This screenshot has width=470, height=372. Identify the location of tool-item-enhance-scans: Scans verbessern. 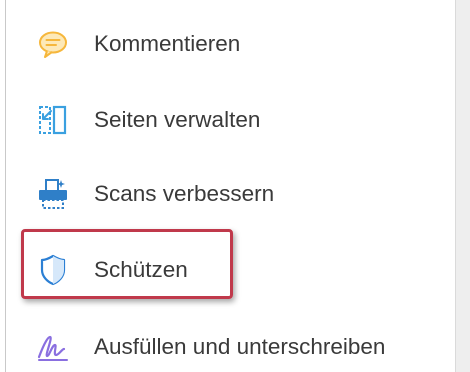
(155, 194).